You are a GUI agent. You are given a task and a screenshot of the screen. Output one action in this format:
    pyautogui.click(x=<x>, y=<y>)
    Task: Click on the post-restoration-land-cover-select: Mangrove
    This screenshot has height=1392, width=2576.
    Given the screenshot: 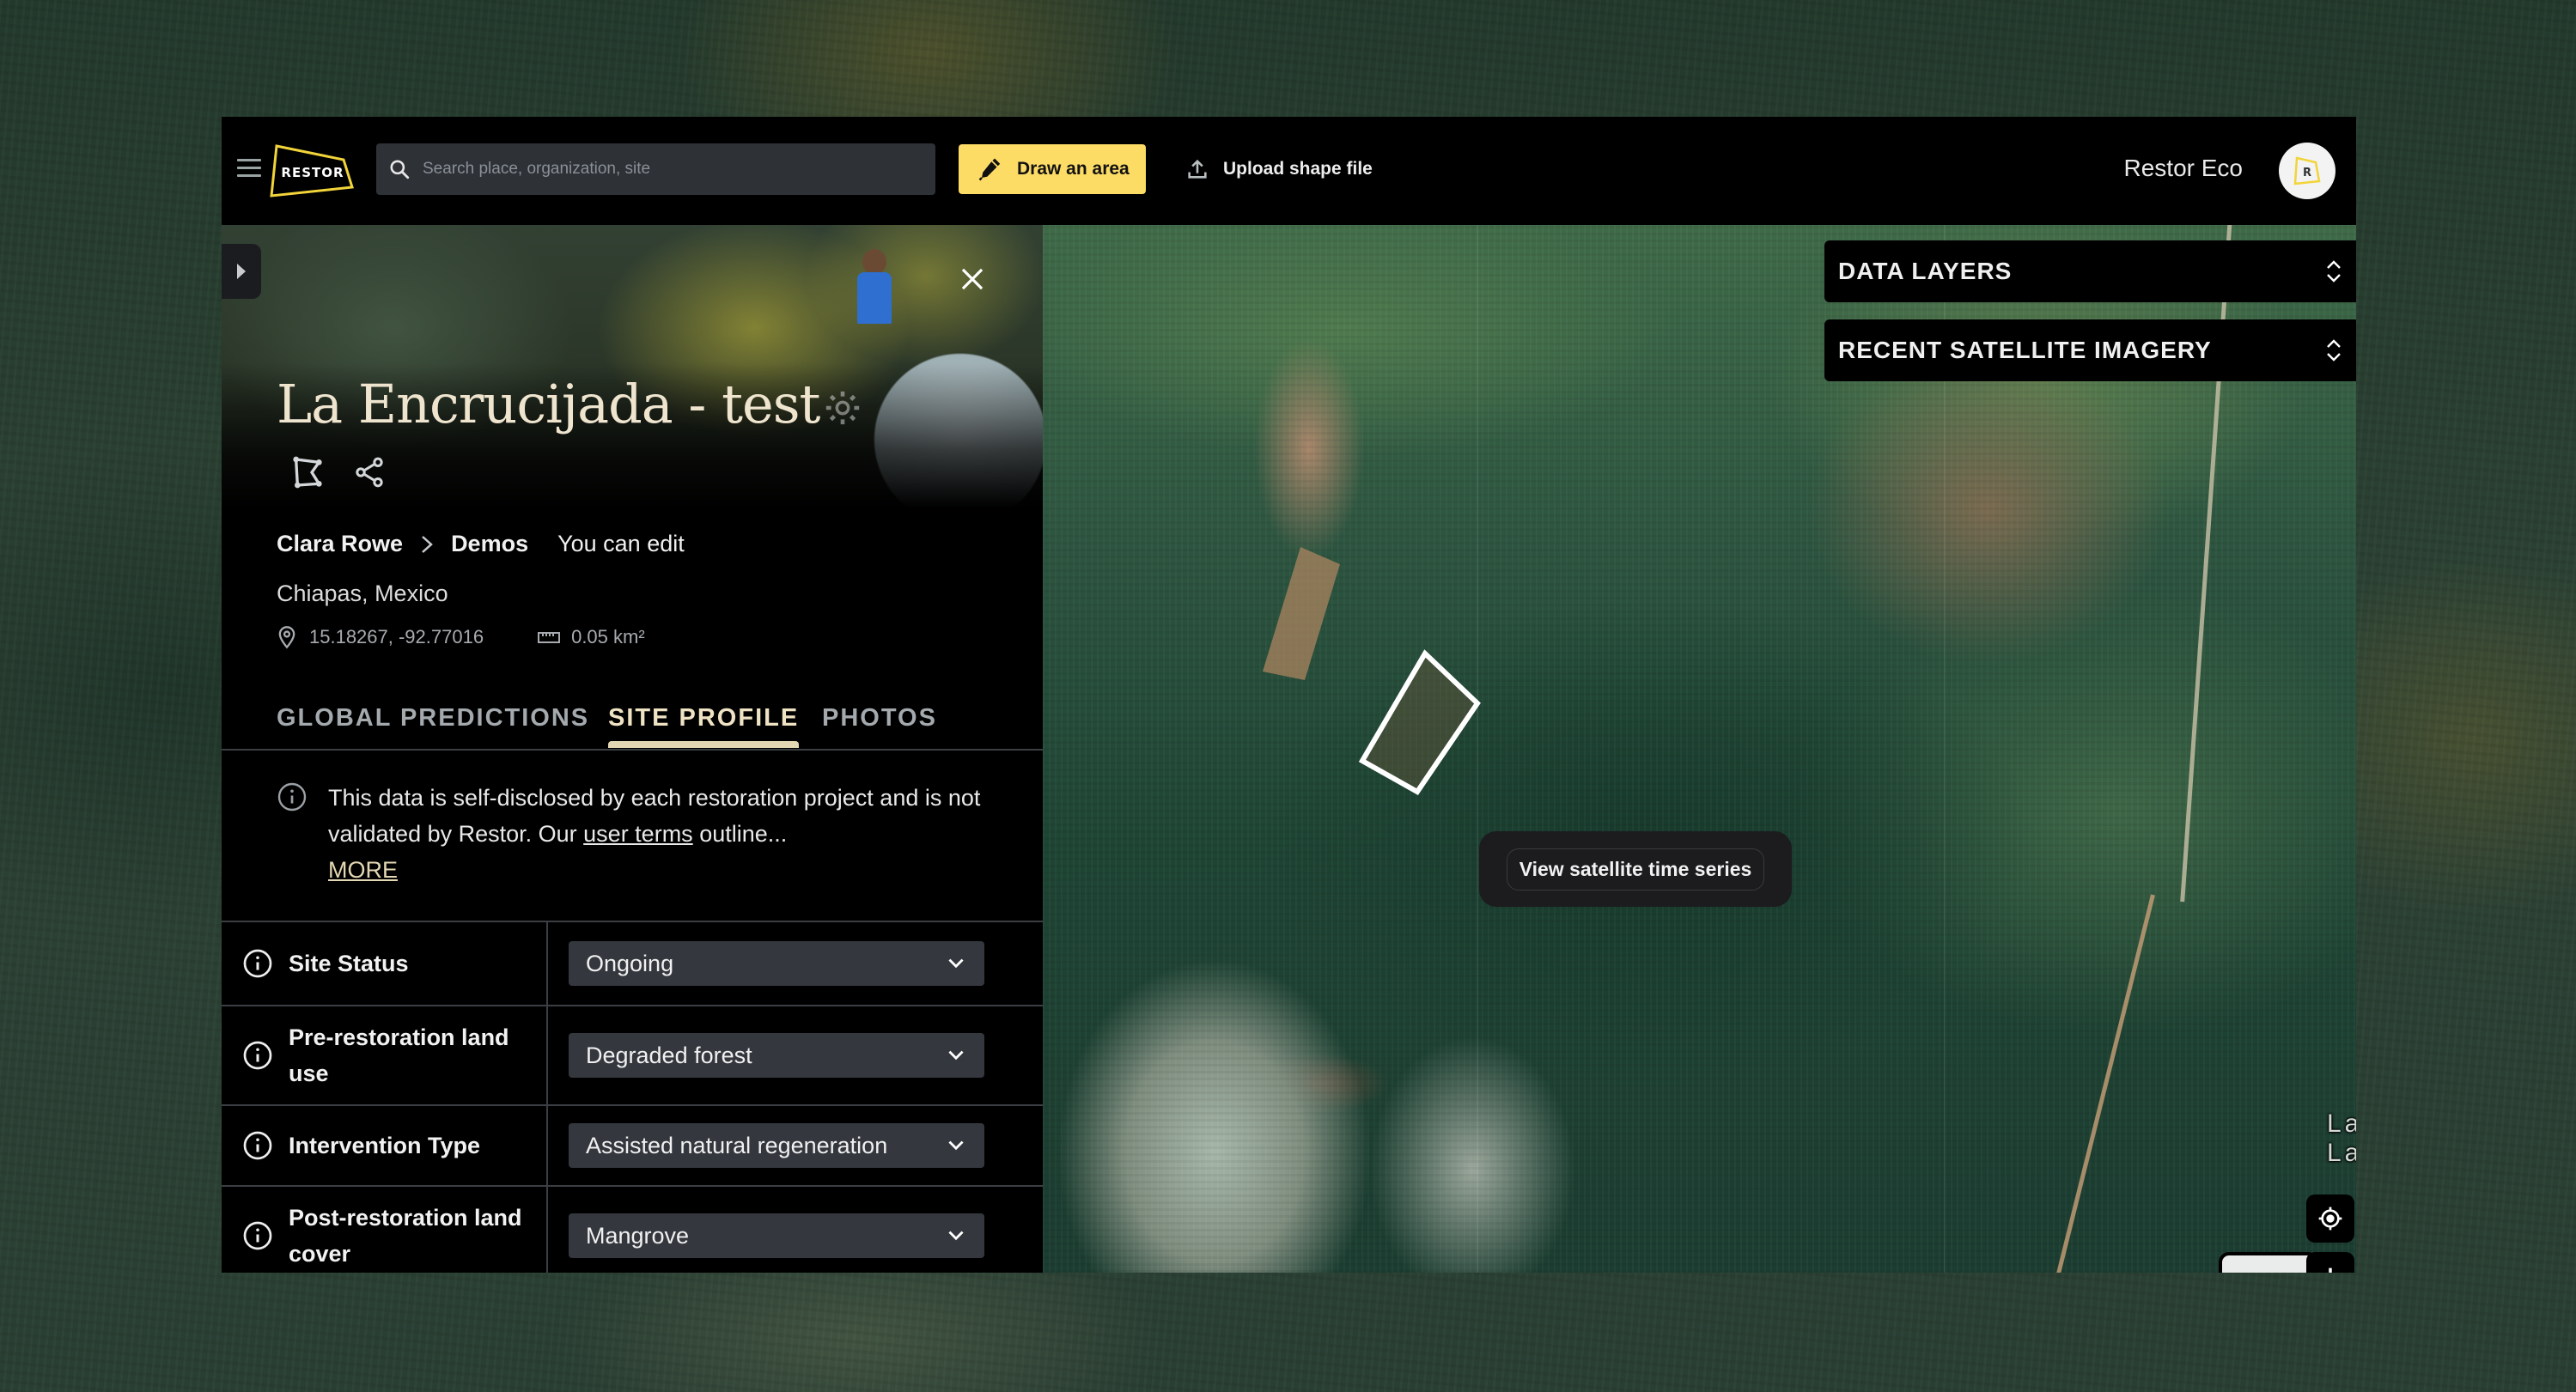 What is the action you would take?
    pyautogui.click(x=776, y=1235)
    